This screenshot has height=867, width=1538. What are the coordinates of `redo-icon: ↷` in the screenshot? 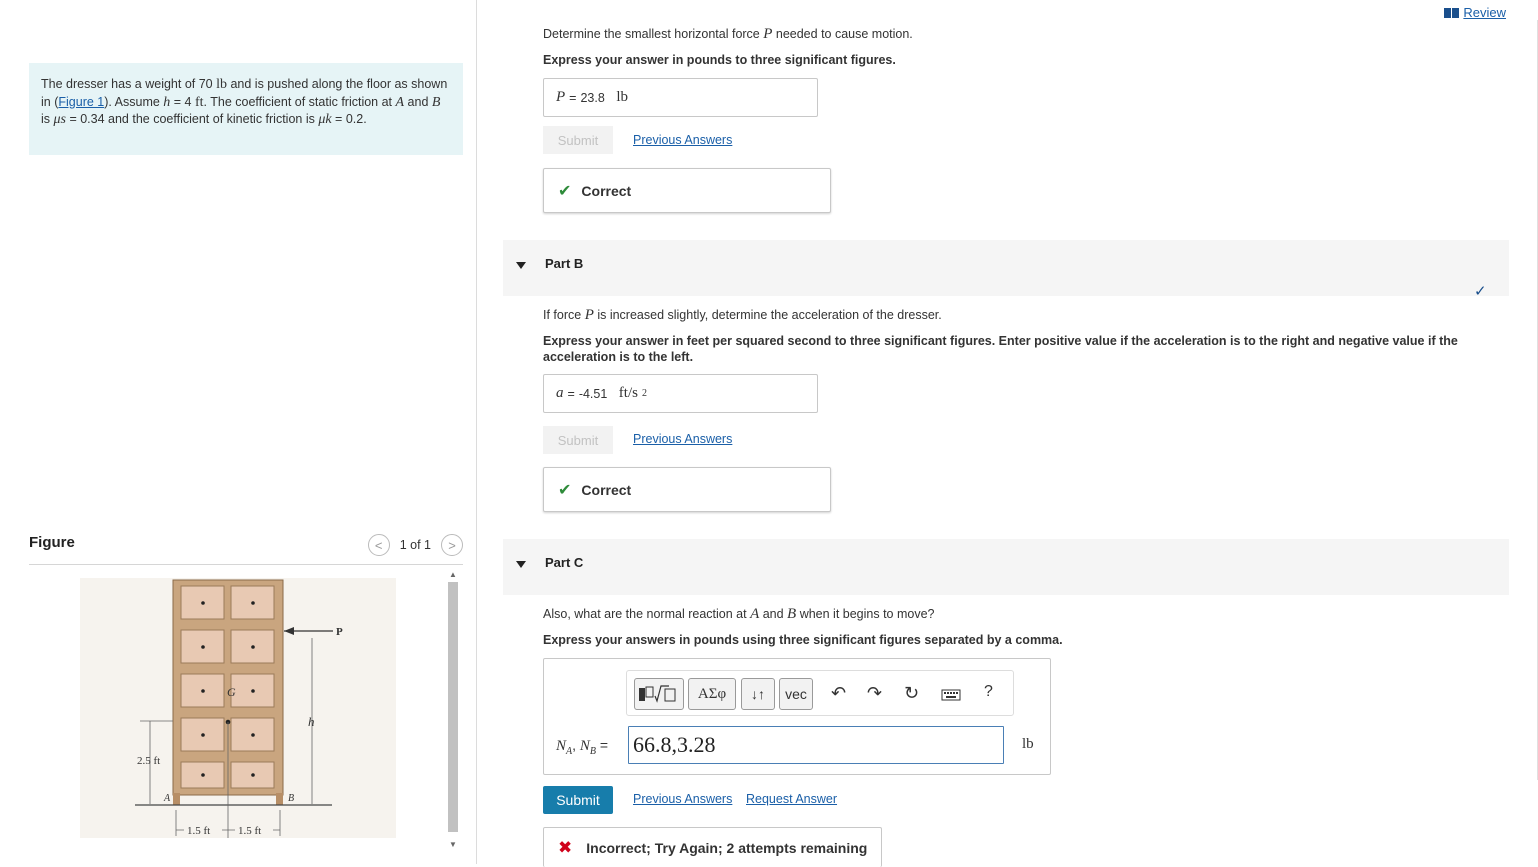 It's located at (874, 693).